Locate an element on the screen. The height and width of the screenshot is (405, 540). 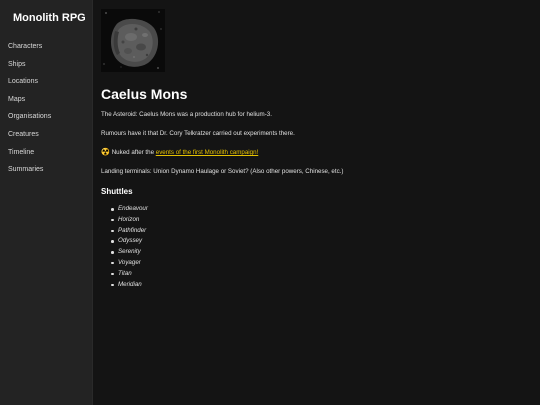
list-item: Meridian is located at coordinates (325, 285).